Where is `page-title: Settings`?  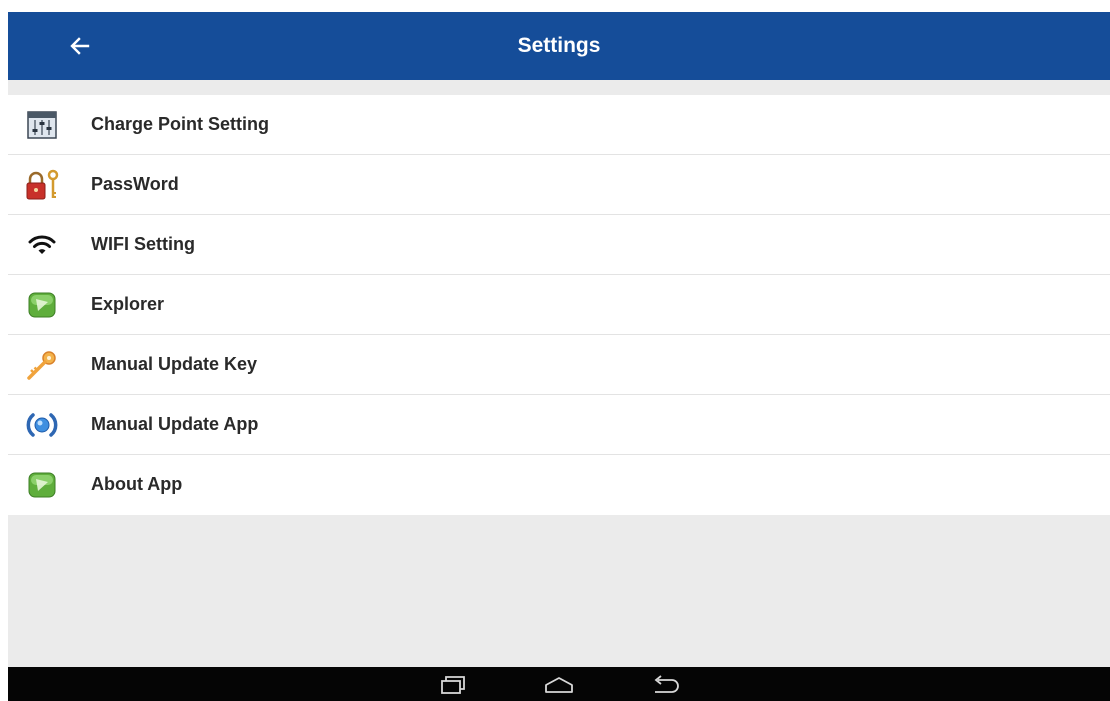
page-title: Settings is located at coordinates (559, 45).